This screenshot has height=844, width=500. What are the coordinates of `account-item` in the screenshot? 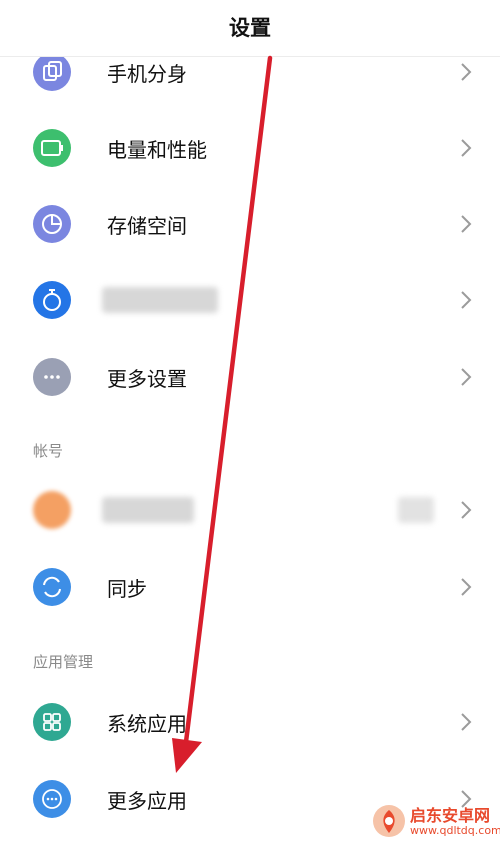 It's located at (250, 510).